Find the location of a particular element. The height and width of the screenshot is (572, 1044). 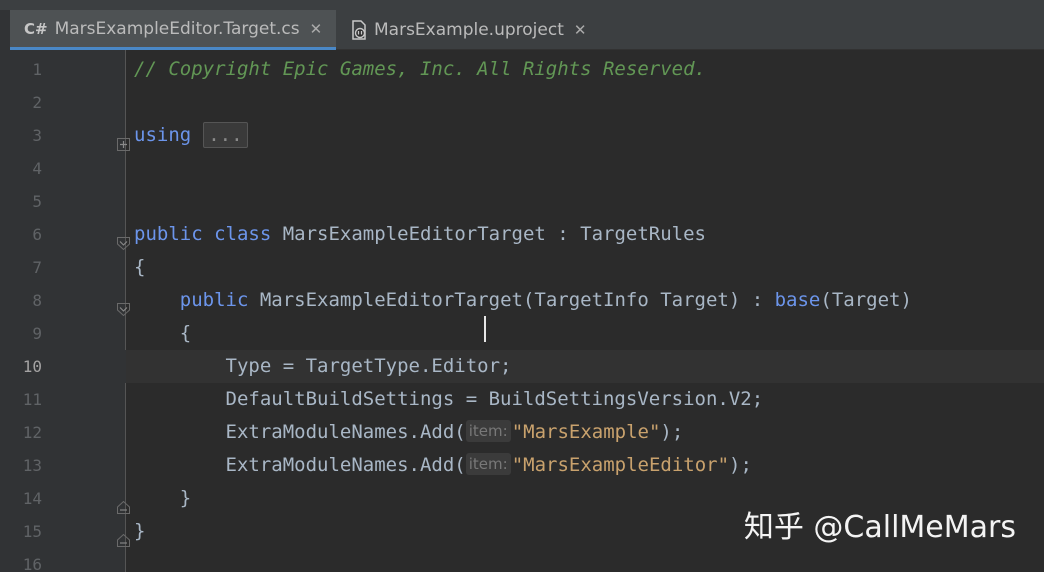

line-number: 4 is located at coordinates (37, 168).